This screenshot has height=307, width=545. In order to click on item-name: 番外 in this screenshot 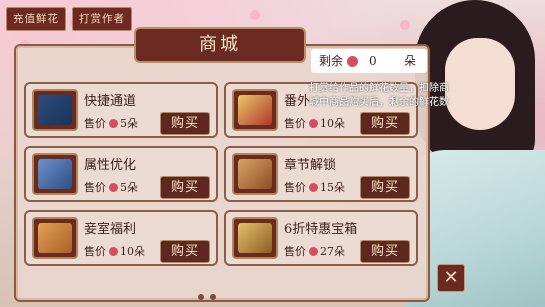, I will do `click(297, 101)`.